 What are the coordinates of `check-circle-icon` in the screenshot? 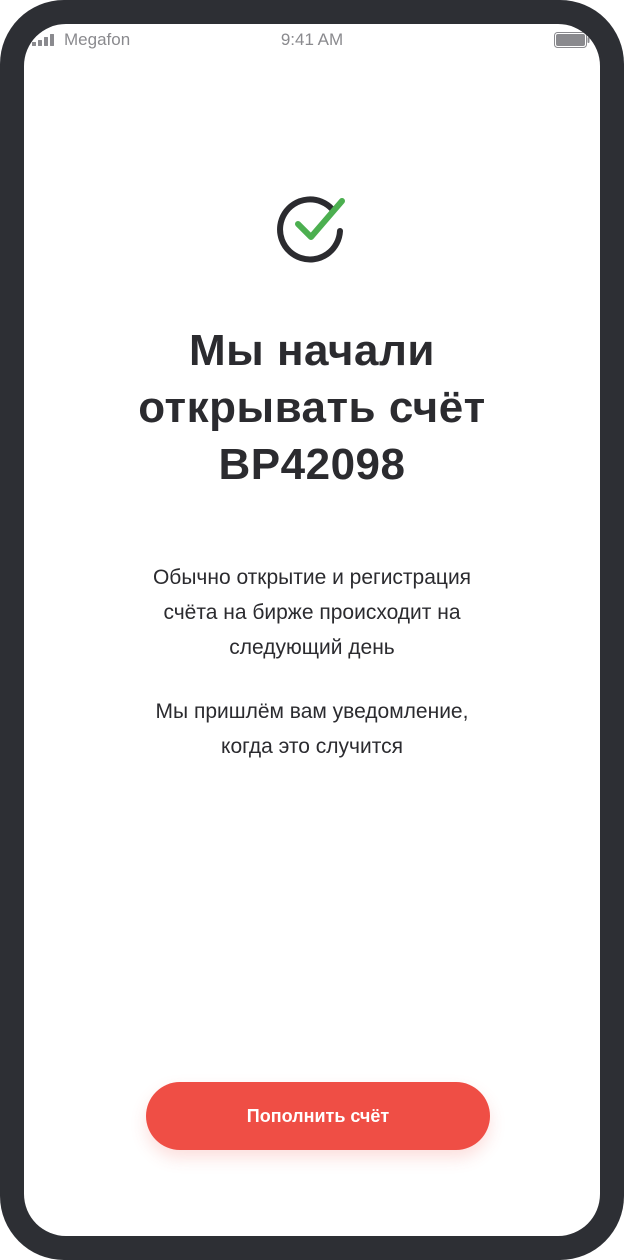 It's located at (311, 229).